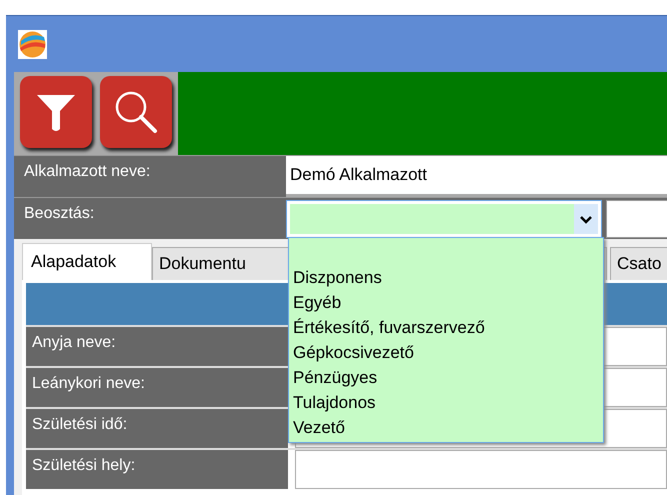  What do you see at coordinates (150, 218) in the screenshot?
I see `field-label: Beosztás:` at bounding box center [150, 218].